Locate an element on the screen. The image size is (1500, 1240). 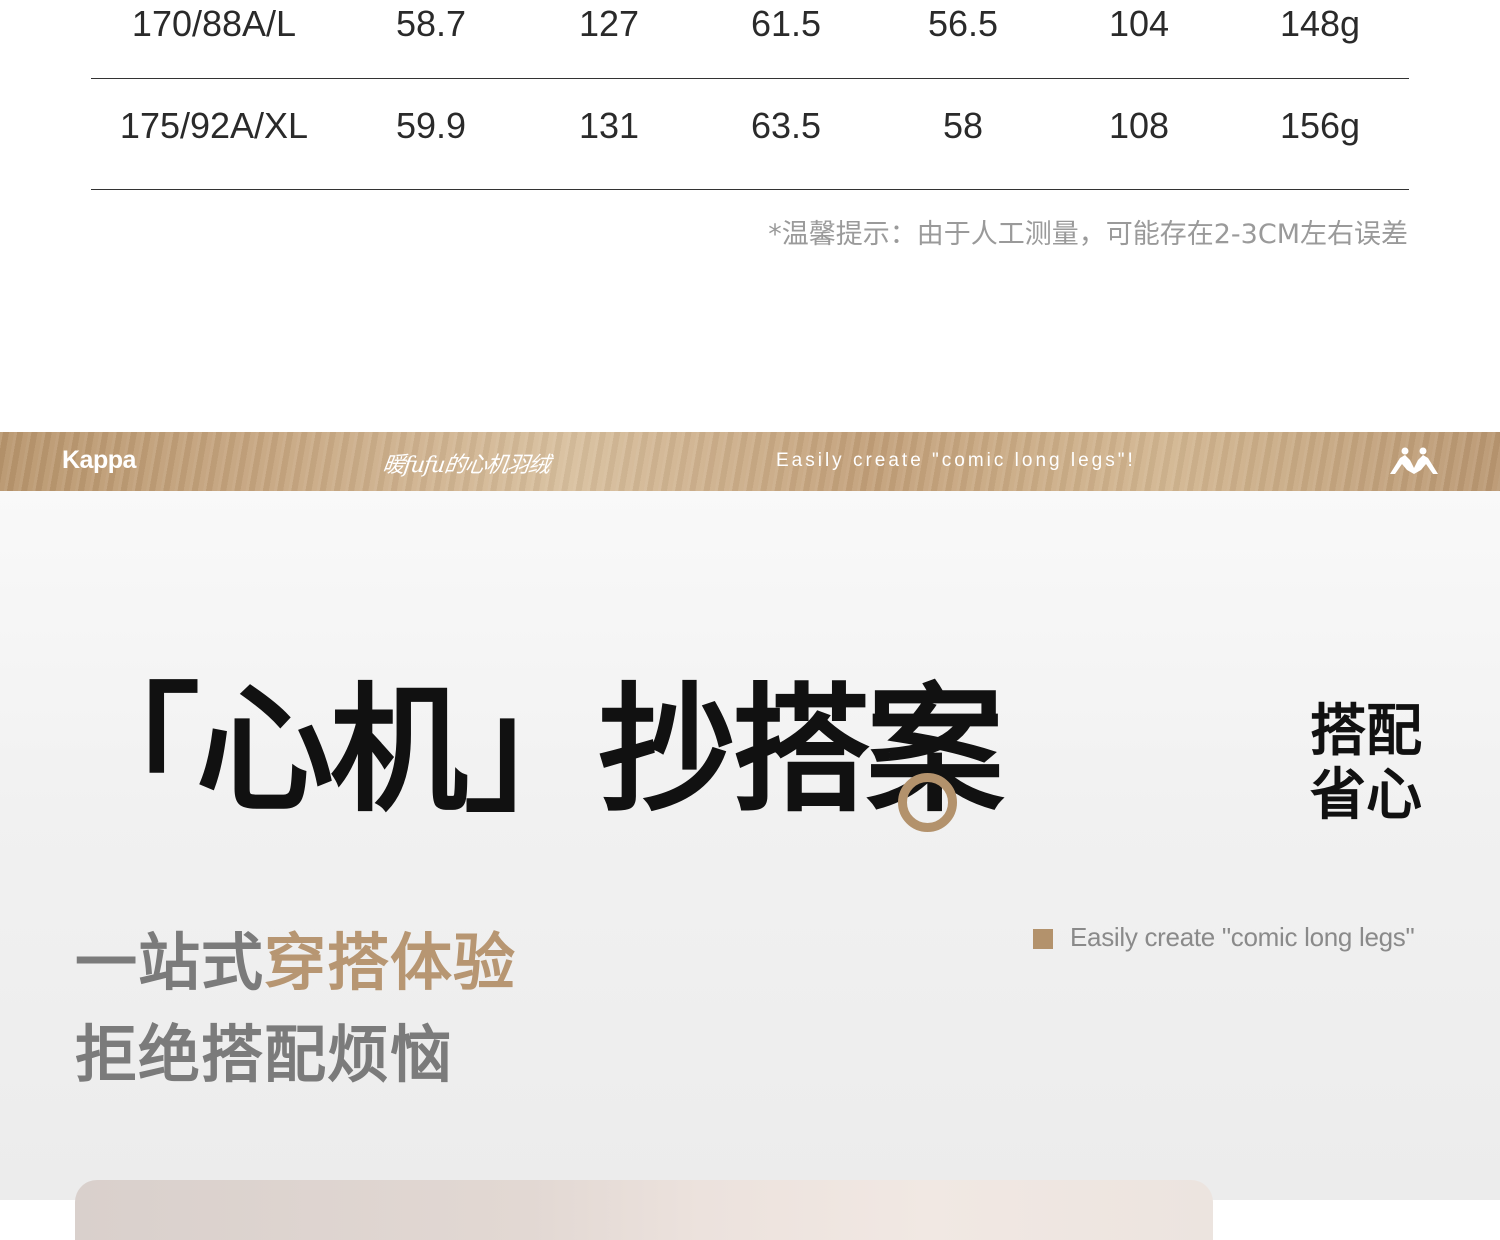
subtitle-accent: 穿搭体验 is located at coordinates (390, 962).